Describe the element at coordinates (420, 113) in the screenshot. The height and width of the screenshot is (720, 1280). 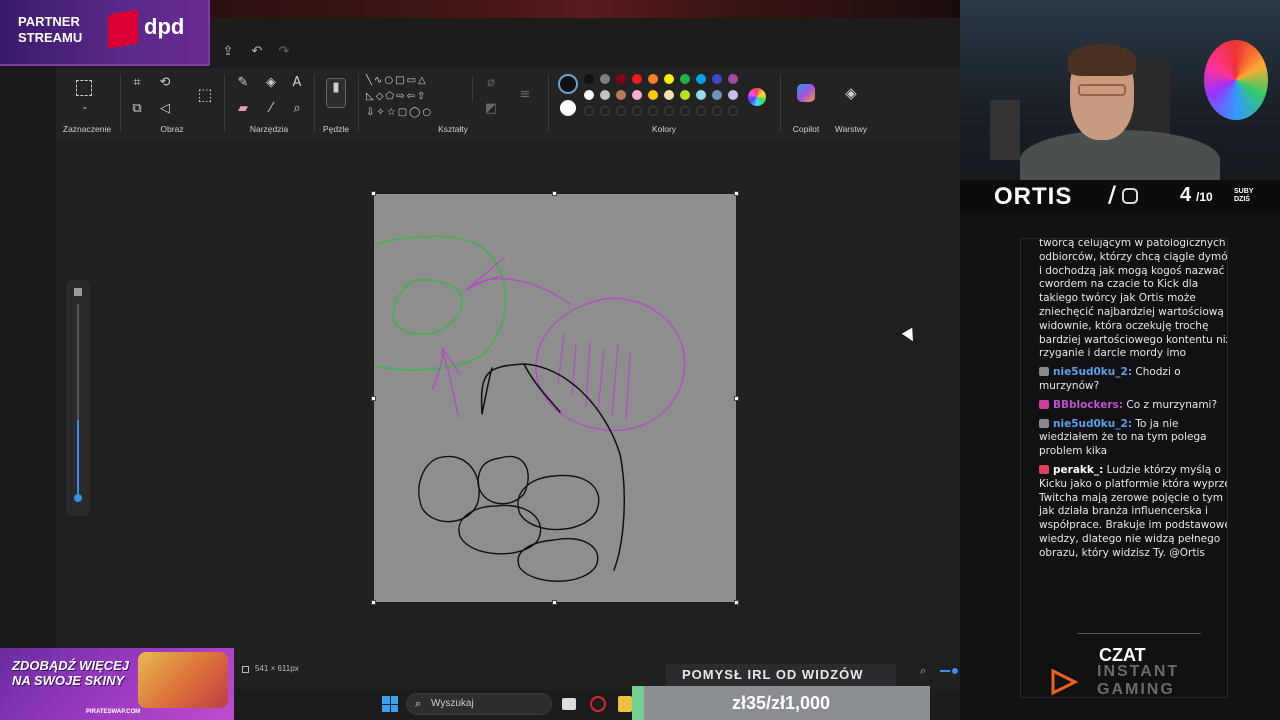
I see `shapes-row3-icon: ⇩✧☆▢◯○` at that location.